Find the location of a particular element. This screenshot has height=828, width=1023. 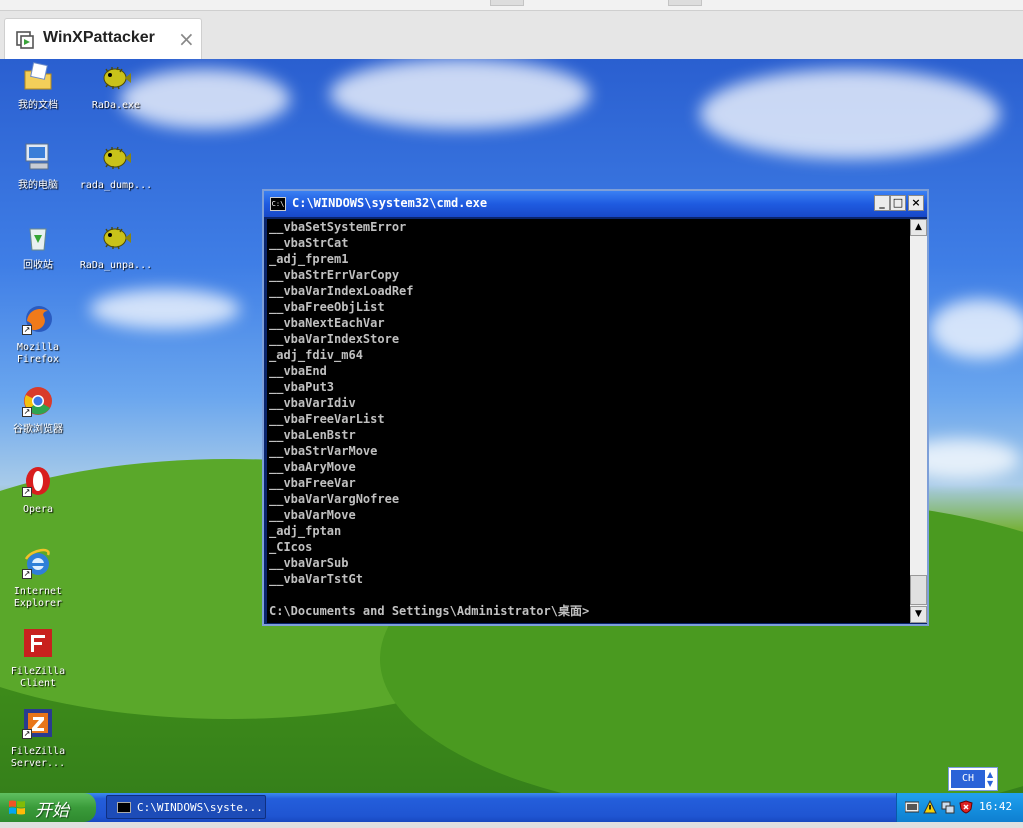

my-computer-icon is located at coordinates (37, 156).